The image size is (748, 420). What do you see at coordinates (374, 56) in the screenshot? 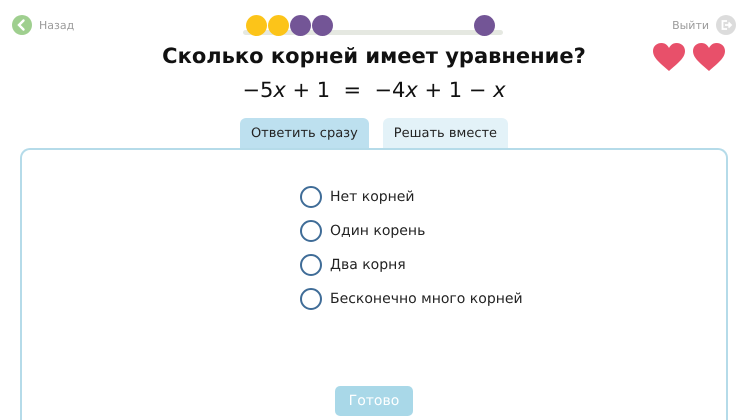
I see `question-title: Сколько корней имеет уравнение?` at bounding box center [374, 56].